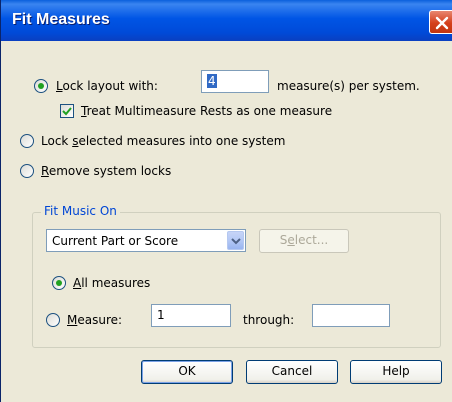 The width and height of the screenshot is (452, 402). I want to click on measure-to-input, so click(351, 315).